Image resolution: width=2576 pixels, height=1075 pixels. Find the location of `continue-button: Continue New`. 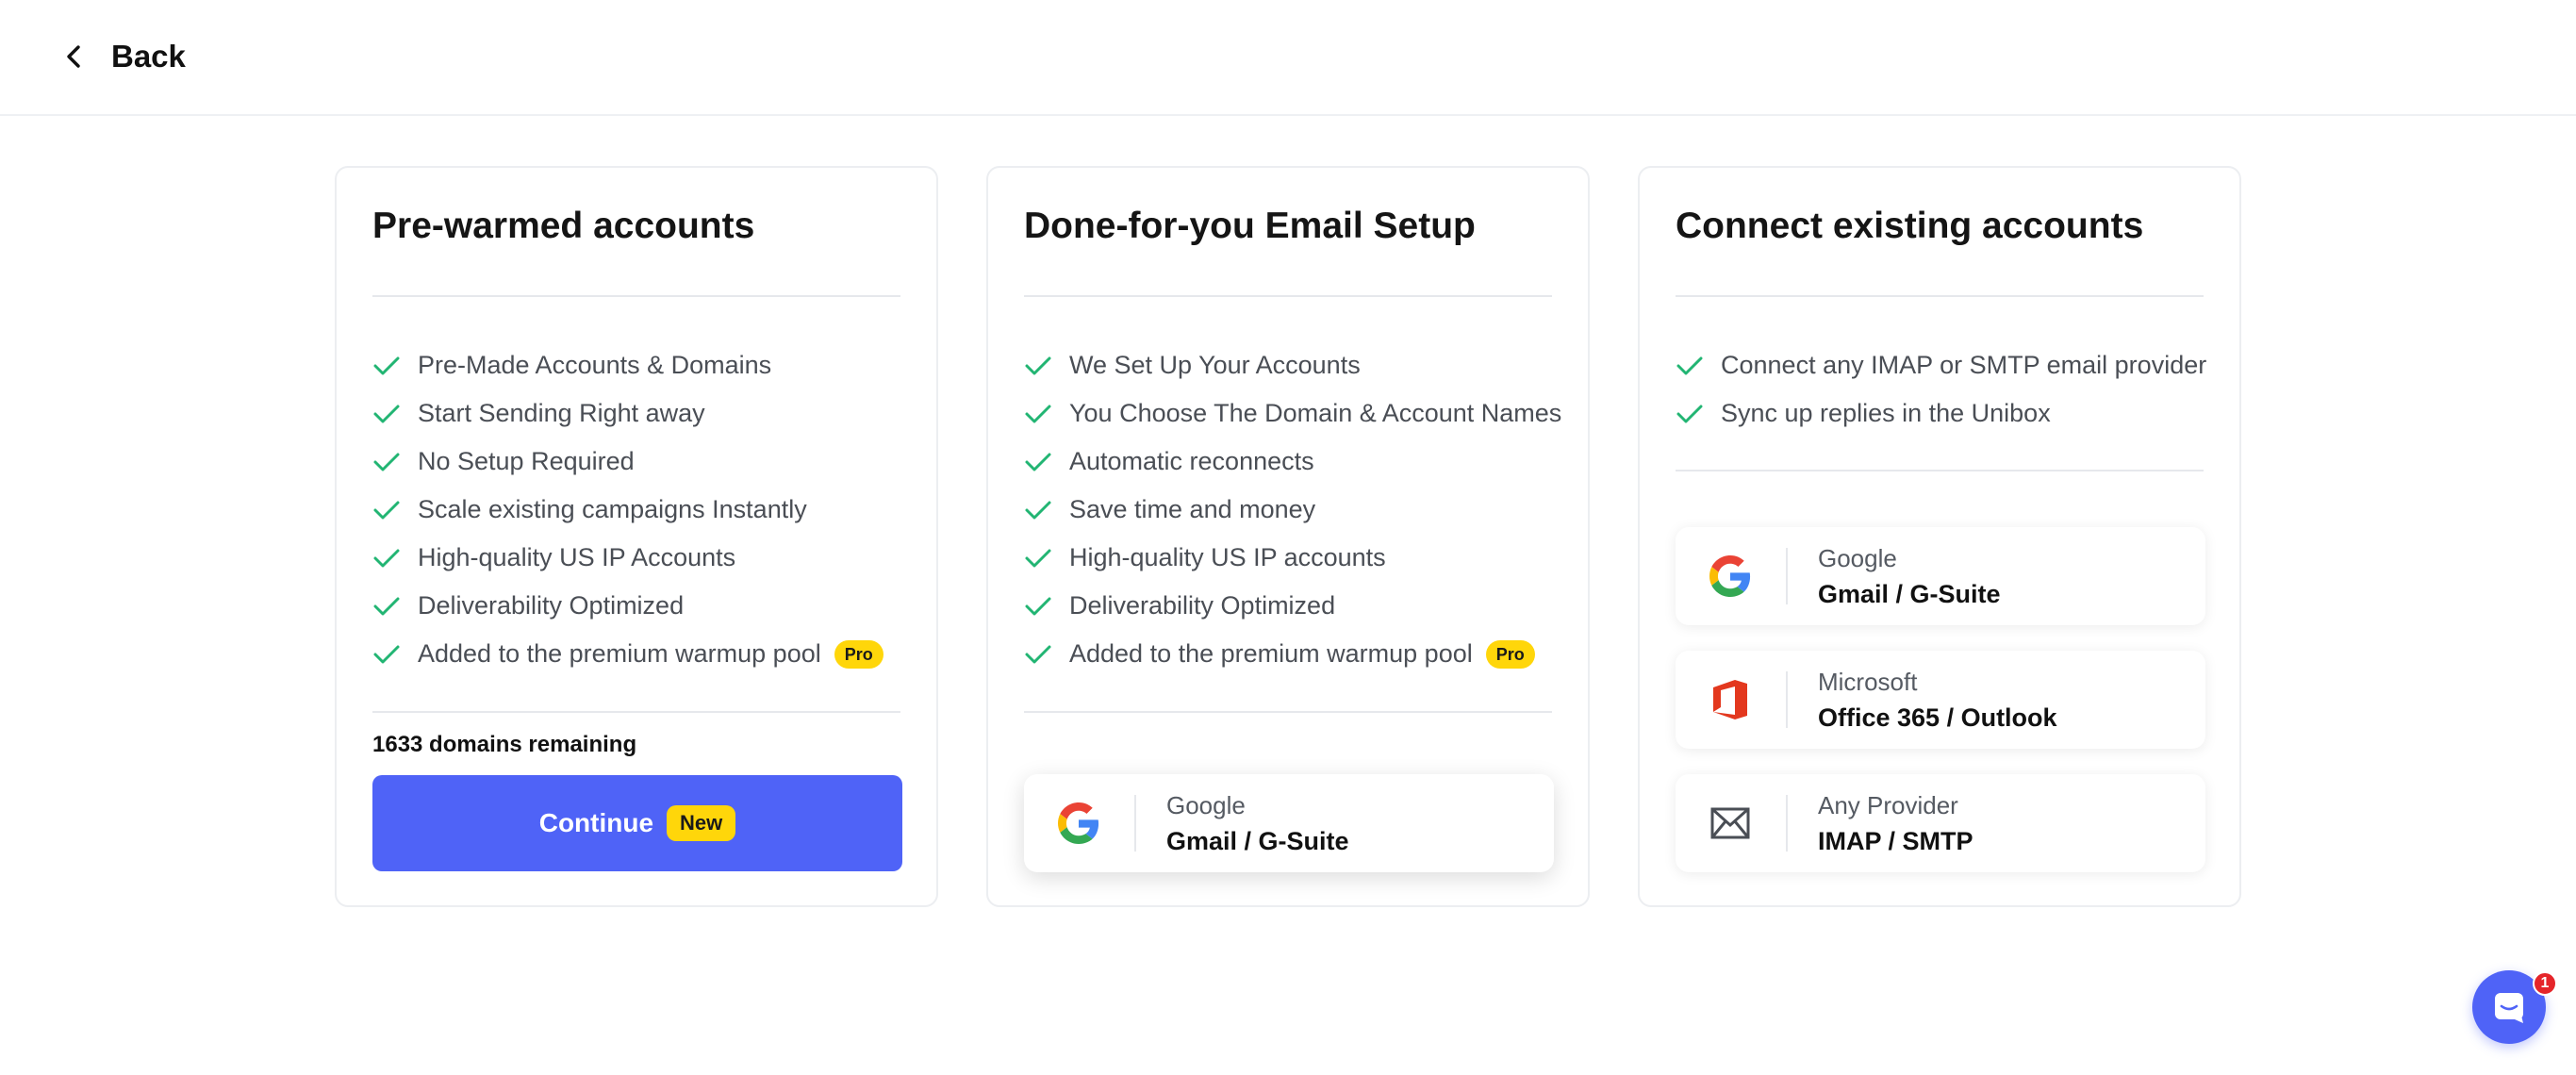

continue-button: Continue New is located at coordinates (637, 823).